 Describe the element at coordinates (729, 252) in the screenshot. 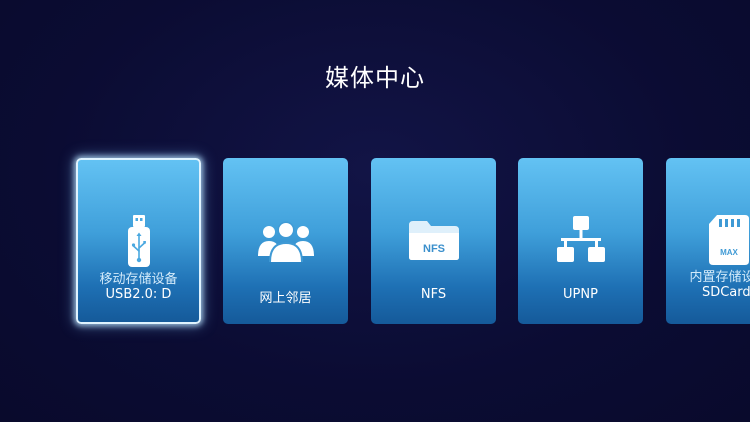

I see `sd-icon-text: MAX` at that location.